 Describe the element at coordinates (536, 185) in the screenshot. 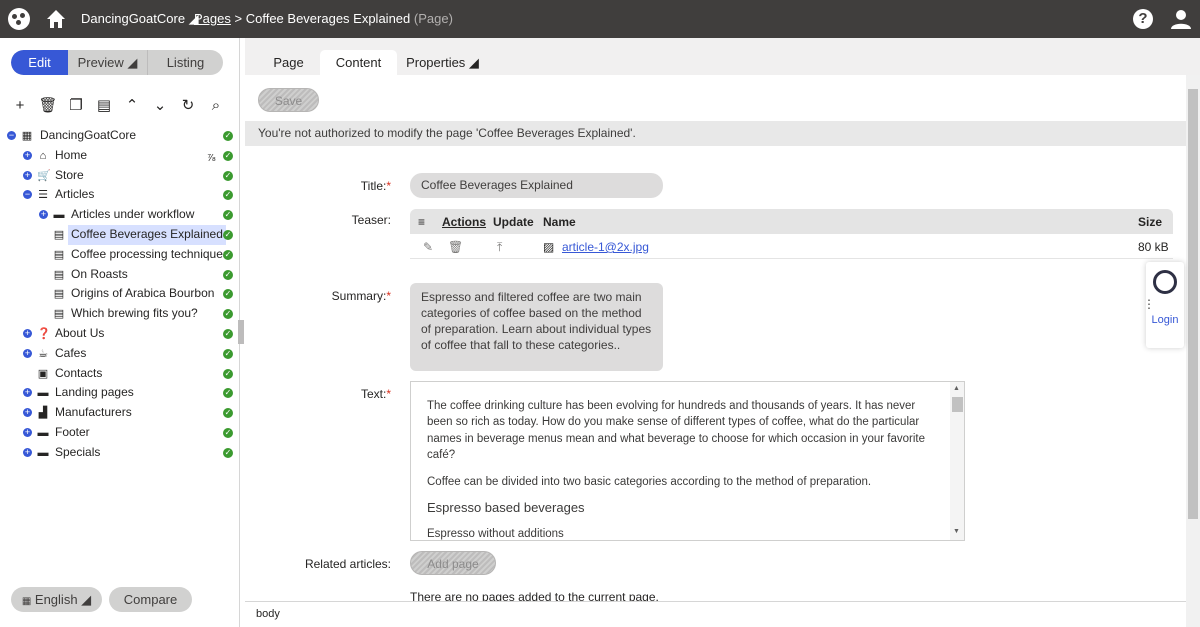

I see `title-input: Coffee Beverages Explained` at that location.